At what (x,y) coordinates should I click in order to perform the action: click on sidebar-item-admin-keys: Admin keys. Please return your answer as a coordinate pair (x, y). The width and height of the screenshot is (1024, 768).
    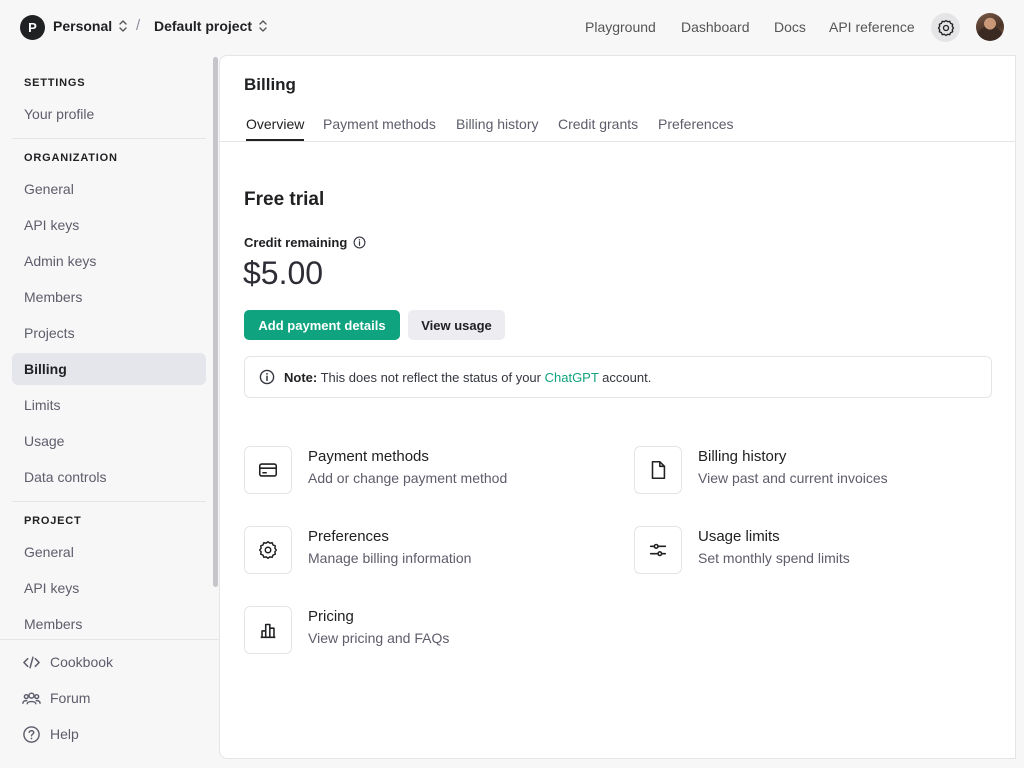
    Looking at the image, I should click on (109, 261).